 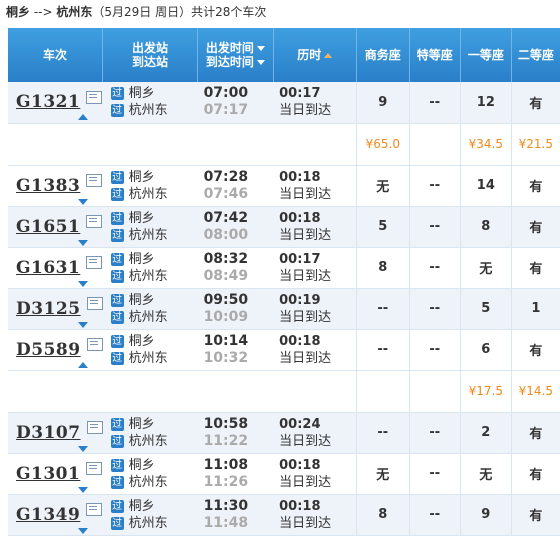 I want to click on arrival-time: 08:00, so click(x=226, y=234).